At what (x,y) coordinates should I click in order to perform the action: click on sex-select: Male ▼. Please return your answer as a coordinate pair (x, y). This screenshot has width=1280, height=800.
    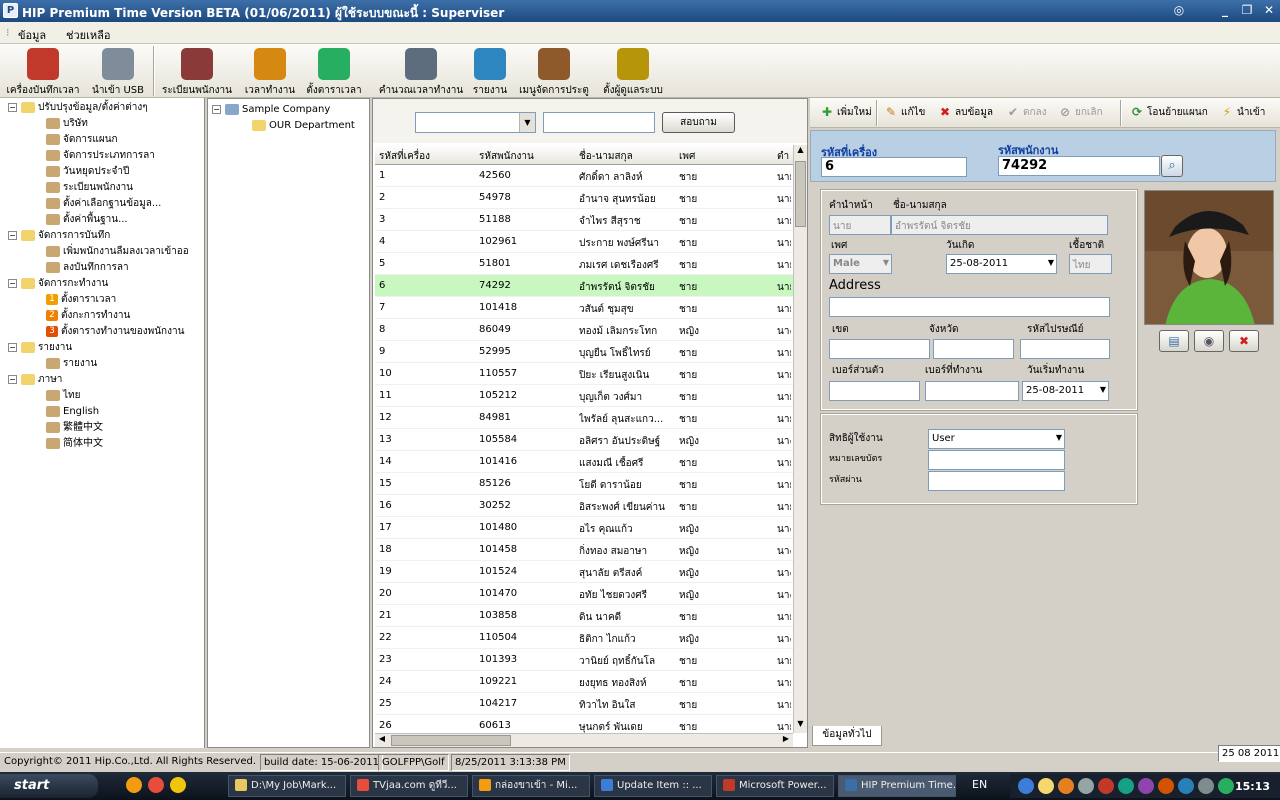
    Looking at the image, I should click on (860, 264).